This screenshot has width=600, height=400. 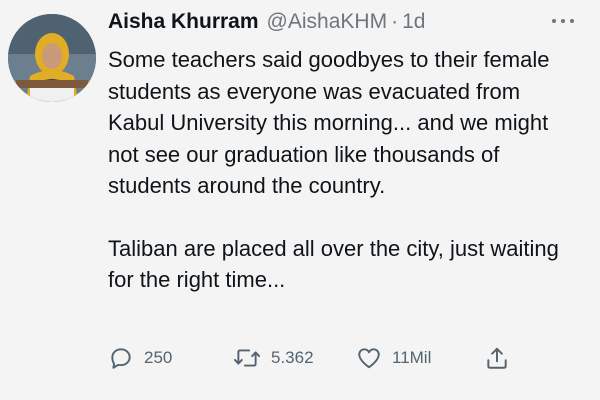 I want to click on more-options-icon, so click(x=563, y=21).